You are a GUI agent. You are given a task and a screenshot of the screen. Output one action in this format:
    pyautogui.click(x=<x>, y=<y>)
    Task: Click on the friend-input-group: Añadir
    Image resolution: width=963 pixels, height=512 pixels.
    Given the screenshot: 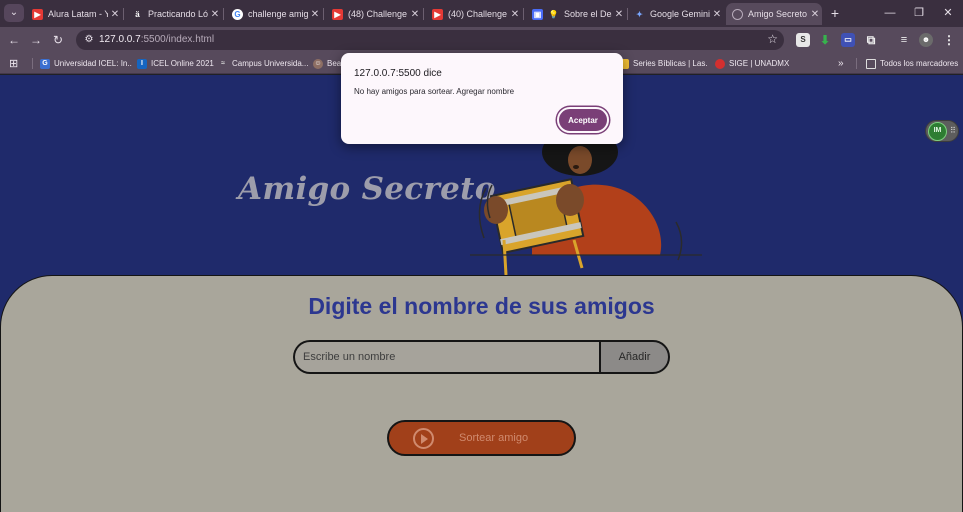 What is the action you would take?
    pyautogui.click(x=481, y=357)
    